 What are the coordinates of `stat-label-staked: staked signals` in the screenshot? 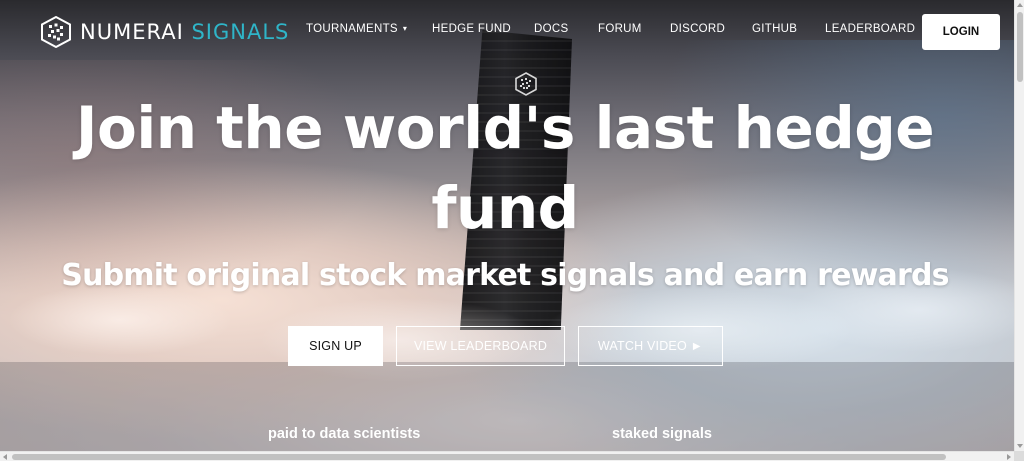 It's located at (662, 434).